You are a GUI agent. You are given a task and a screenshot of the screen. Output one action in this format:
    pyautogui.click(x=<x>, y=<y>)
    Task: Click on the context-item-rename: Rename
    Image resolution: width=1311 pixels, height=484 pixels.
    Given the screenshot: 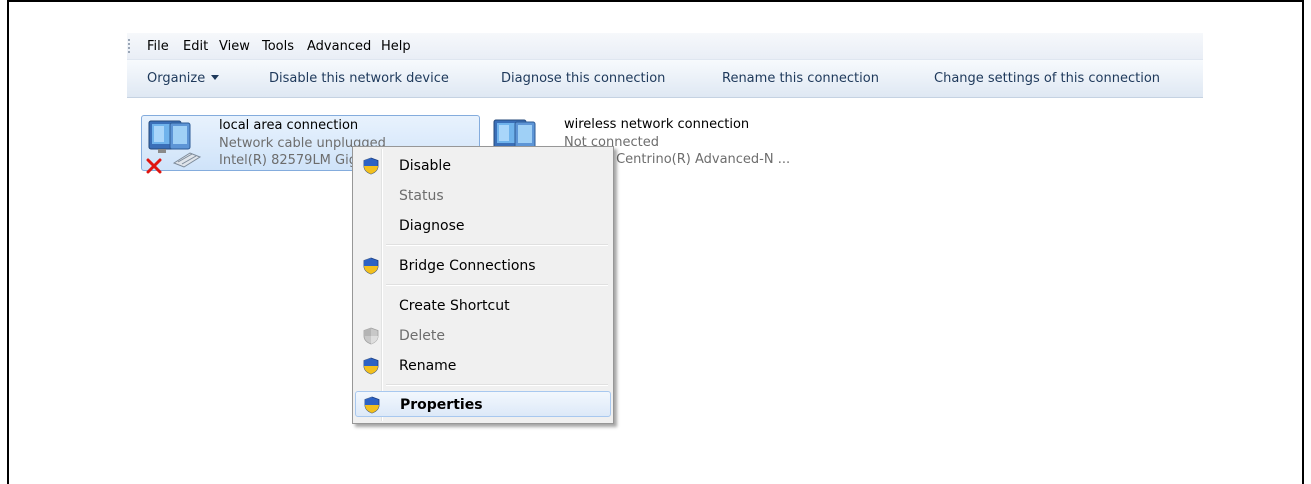 What is the action you would take?
    pyautogui.click(x=483, y=366)
    